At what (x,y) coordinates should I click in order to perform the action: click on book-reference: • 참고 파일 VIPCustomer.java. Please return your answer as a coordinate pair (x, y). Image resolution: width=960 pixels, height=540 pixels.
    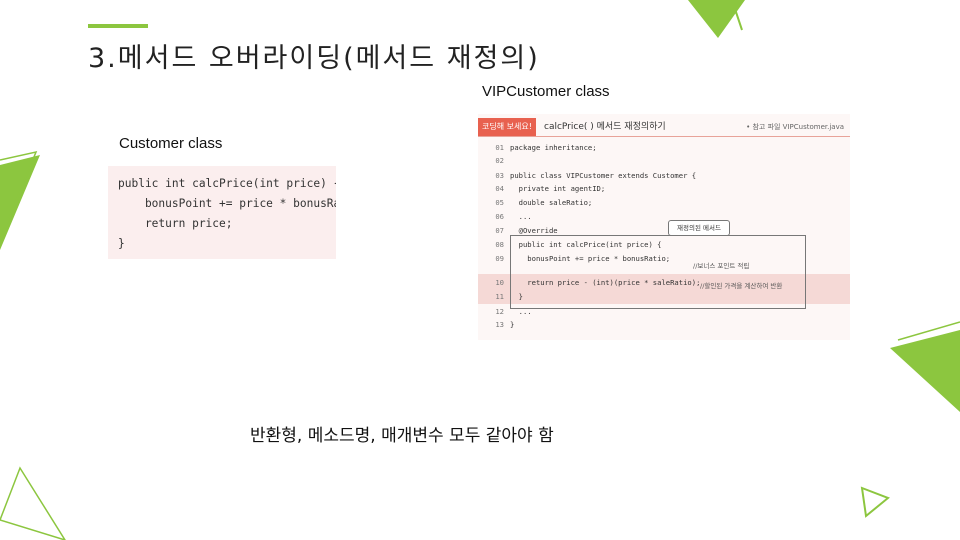
    Looking at the image, I should click on (795, 127).